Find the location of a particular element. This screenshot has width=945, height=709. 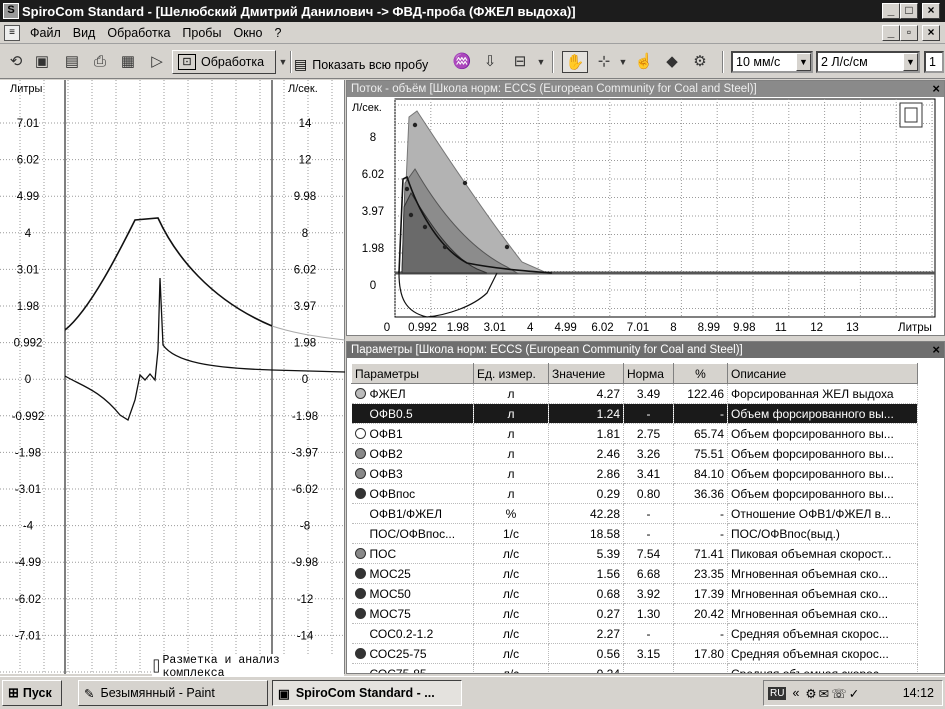

play-icon: ▷ is located at coordinates (157, 62).